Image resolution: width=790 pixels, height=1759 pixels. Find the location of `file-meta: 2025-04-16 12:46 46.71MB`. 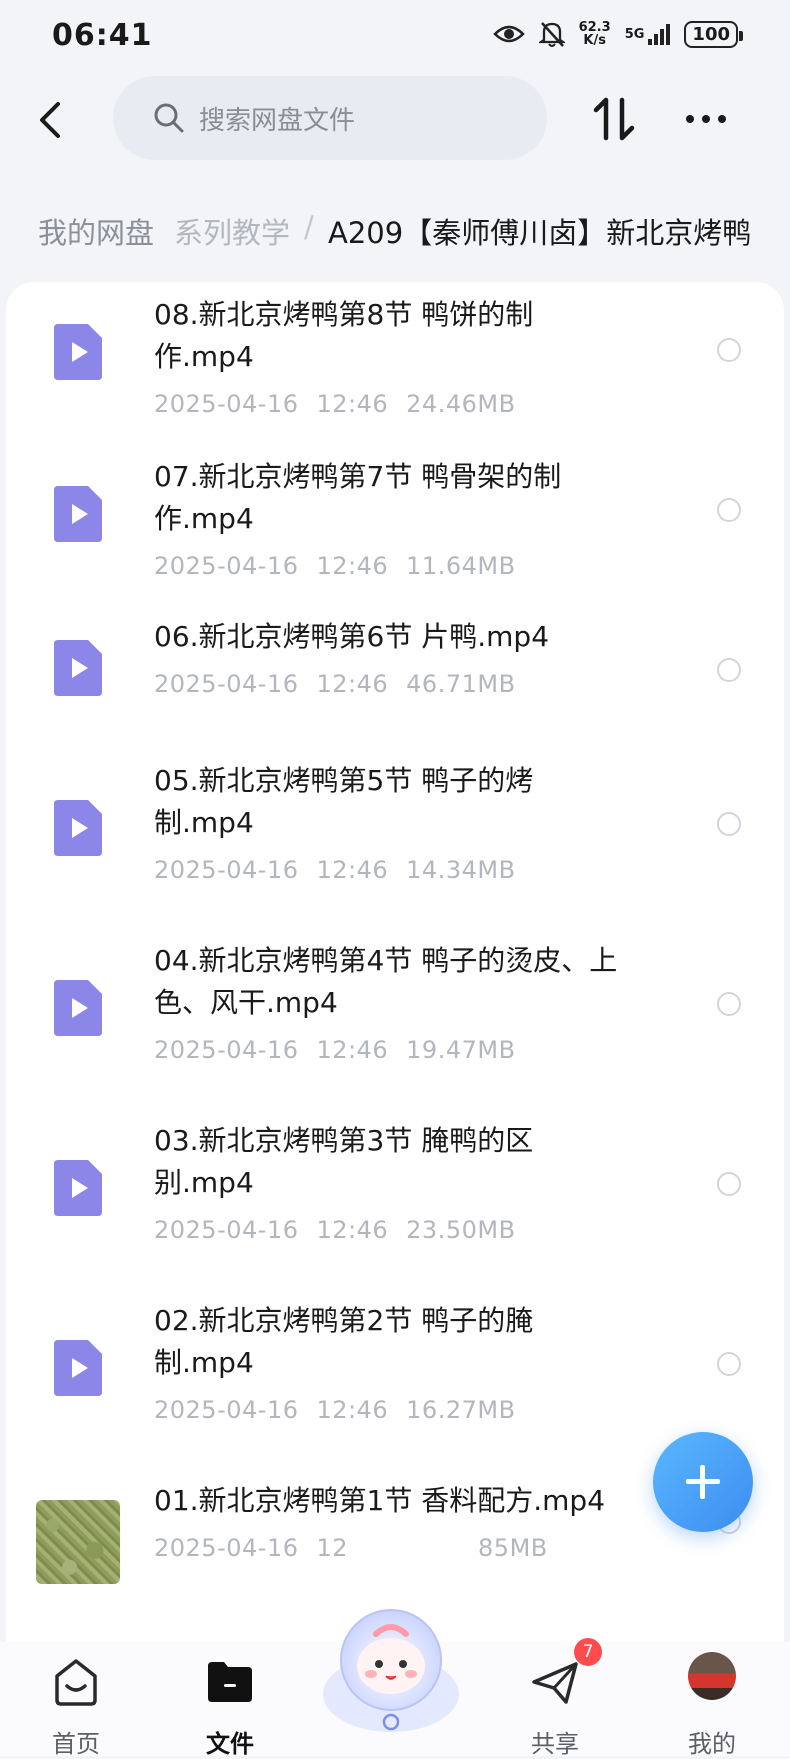

file-meta: 2025-04-16 12:46 46.71MB is located at coordinates (335, 684).